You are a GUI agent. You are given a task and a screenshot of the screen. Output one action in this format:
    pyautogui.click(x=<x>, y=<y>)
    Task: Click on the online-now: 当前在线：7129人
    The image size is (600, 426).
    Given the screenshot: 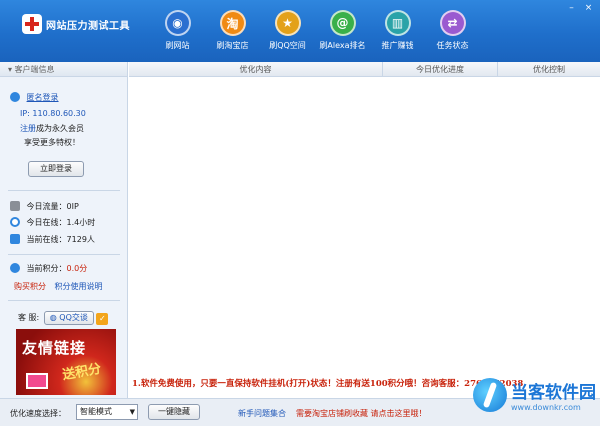 What is the action you would take?
    pyautogui.click(x=60, y=239)
    